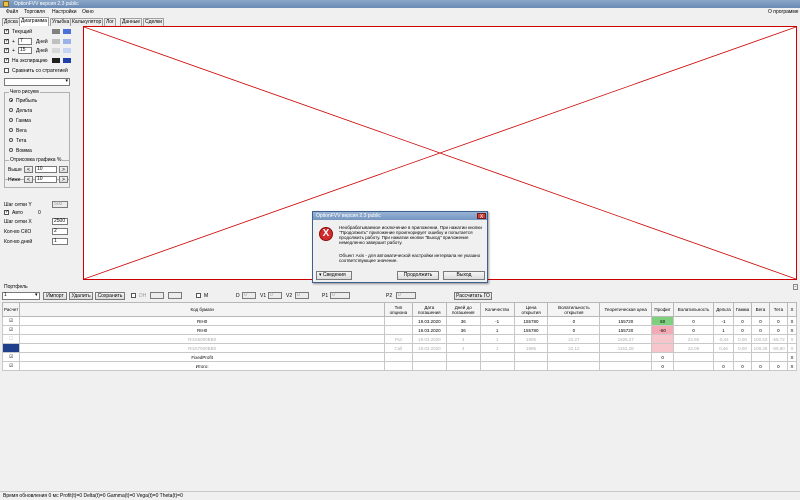 The height and width of the screenshot is (500, 800). I want to click on below-decrease-button: <, so click(28, 179).